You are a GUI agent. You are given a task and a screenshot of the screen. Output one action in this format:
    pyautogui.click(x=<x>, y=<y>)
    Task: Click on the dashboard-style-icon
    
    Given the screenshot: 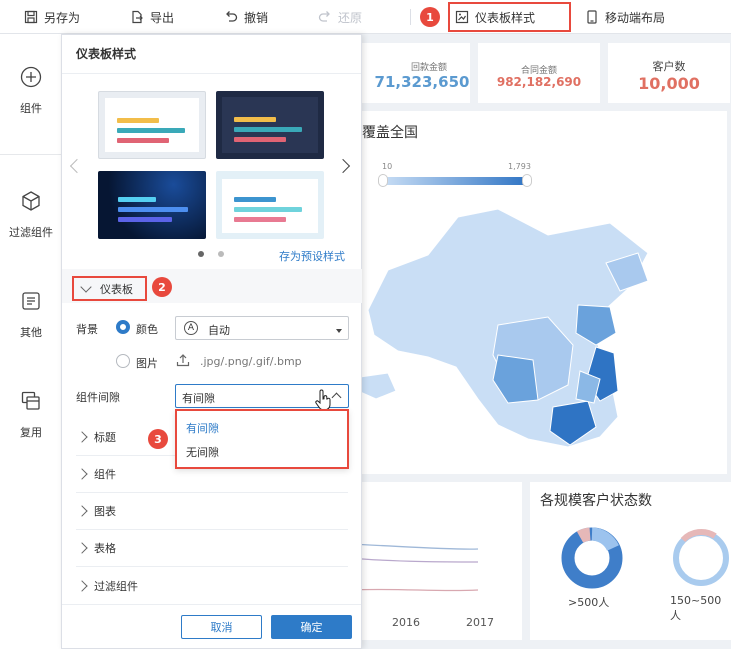 What is the action you would take?
    pyautogui.click(x=462, y=17)
    